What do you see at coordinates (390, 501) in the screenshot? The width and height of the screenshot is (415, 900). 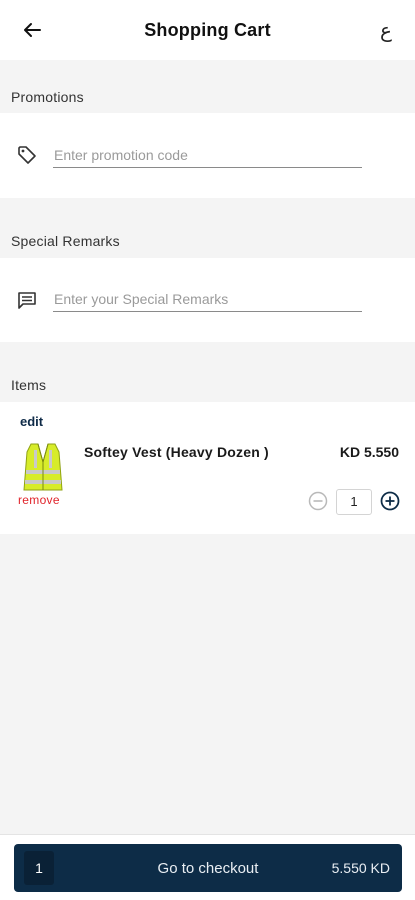 I see `increase-quantity-icon` at bounding box center [390, 501].